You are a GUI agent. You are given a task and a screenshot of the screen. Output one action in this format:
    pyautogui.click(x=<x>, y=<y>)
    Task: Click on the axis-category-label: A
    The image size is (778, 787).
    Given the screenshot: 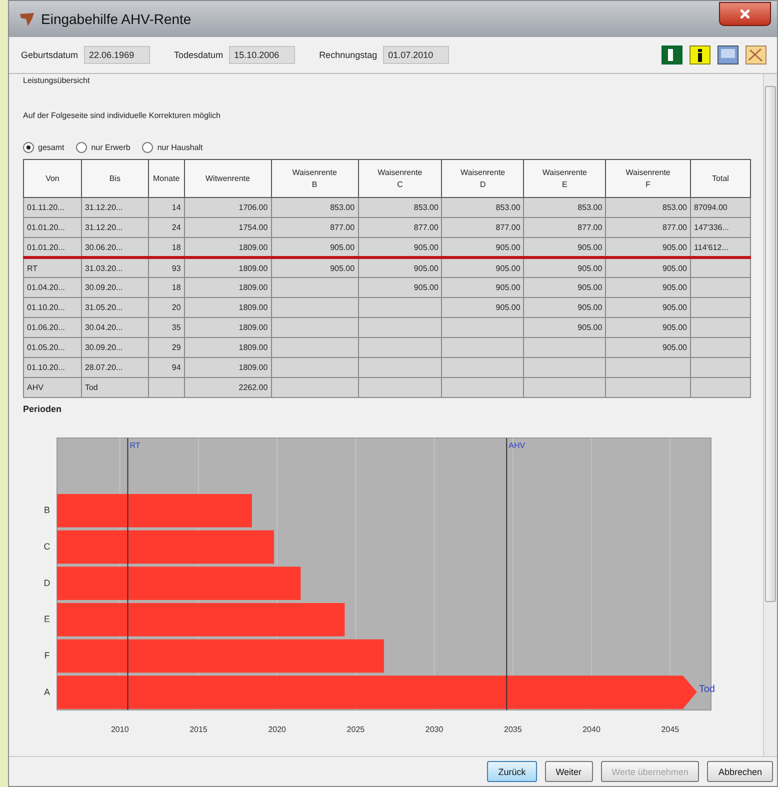 What is the action you would take?
    pyautogui.click(x=47, y=691)
    